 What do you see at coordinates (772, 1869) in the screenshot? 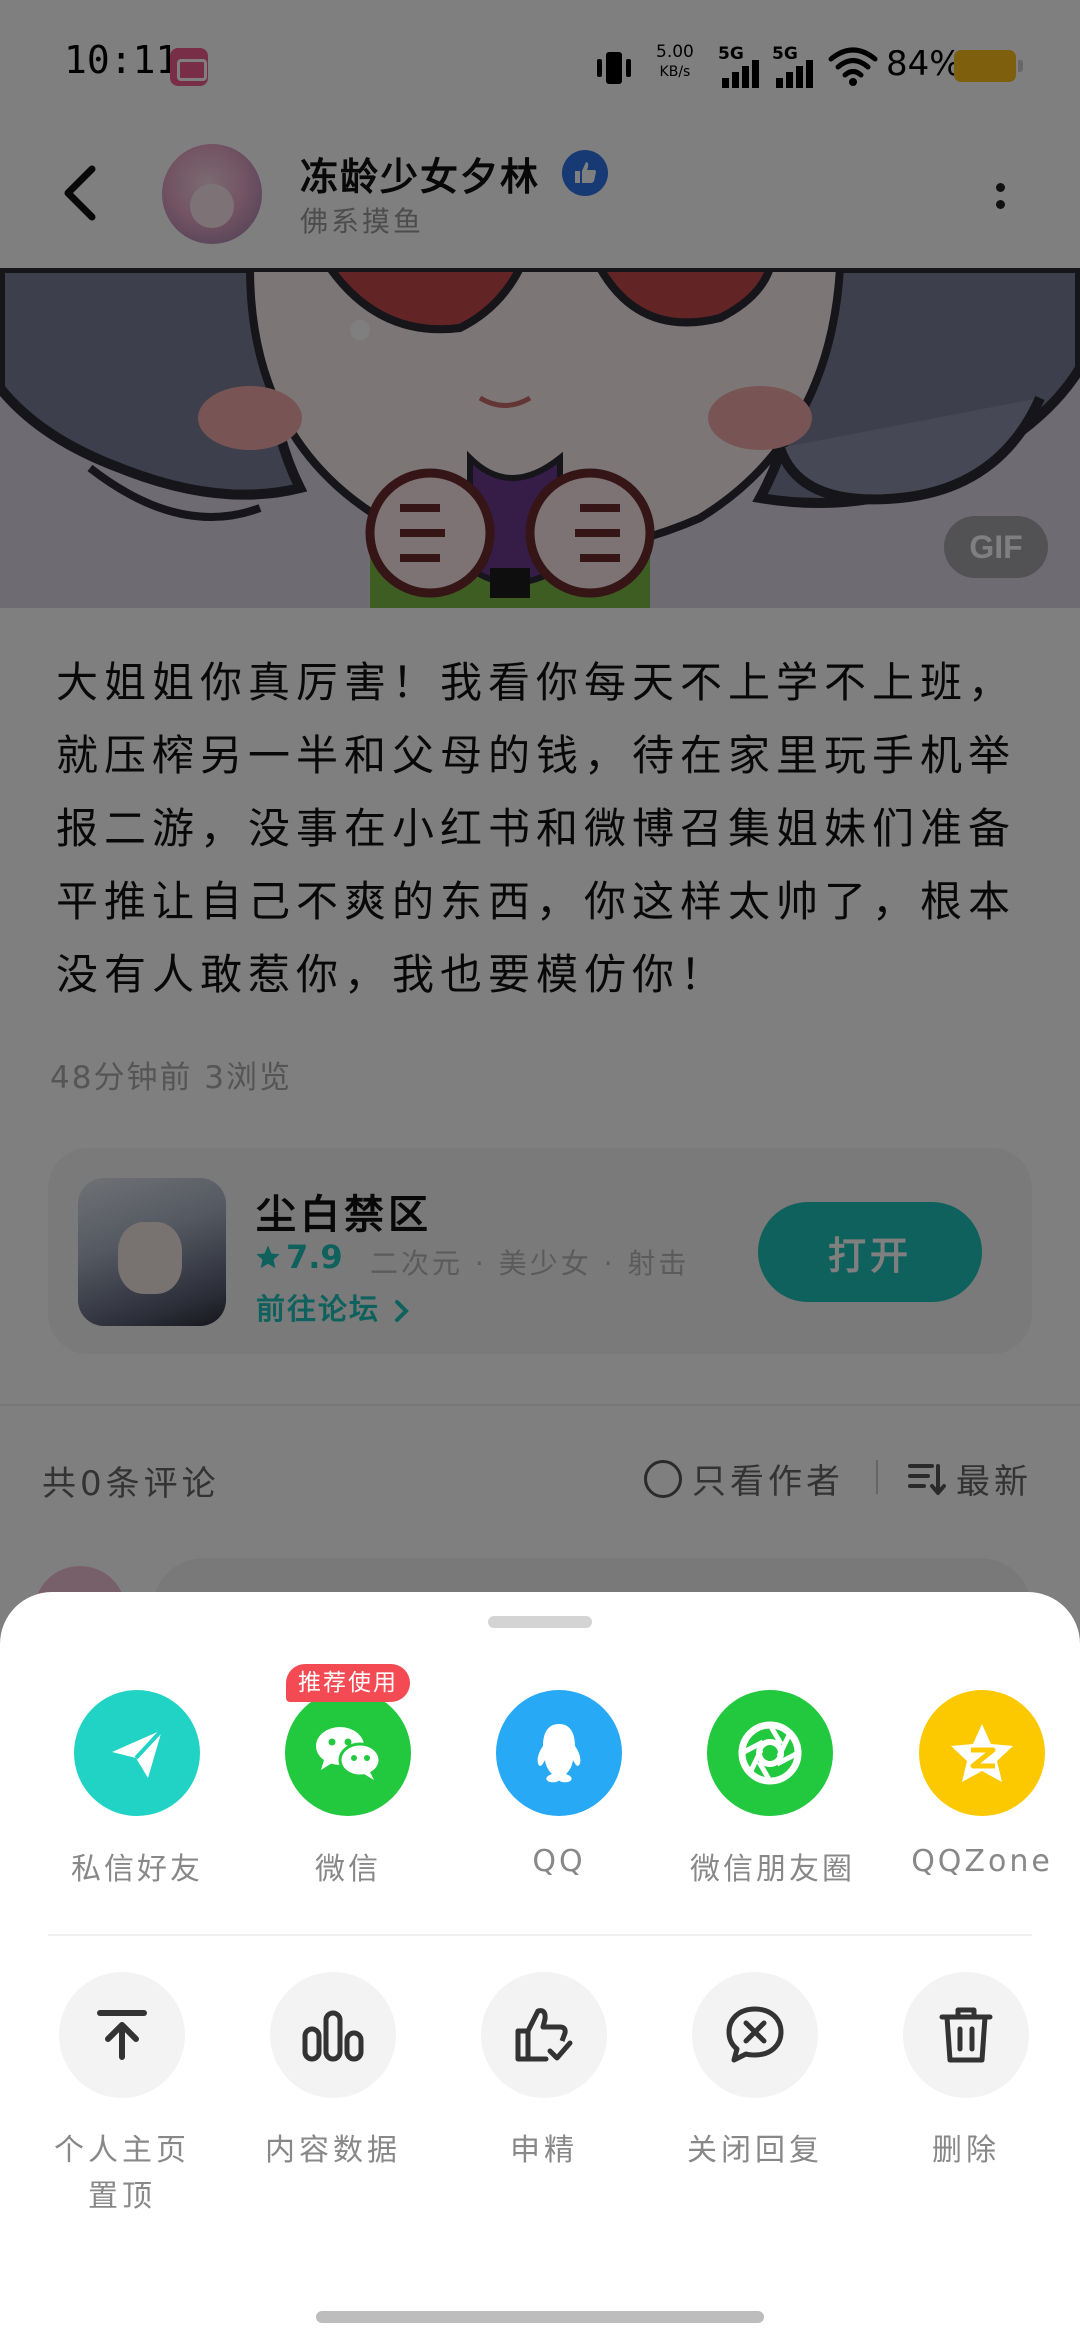
I see `share-label: 微信朋友圈` at bounding box center [772, 1869].